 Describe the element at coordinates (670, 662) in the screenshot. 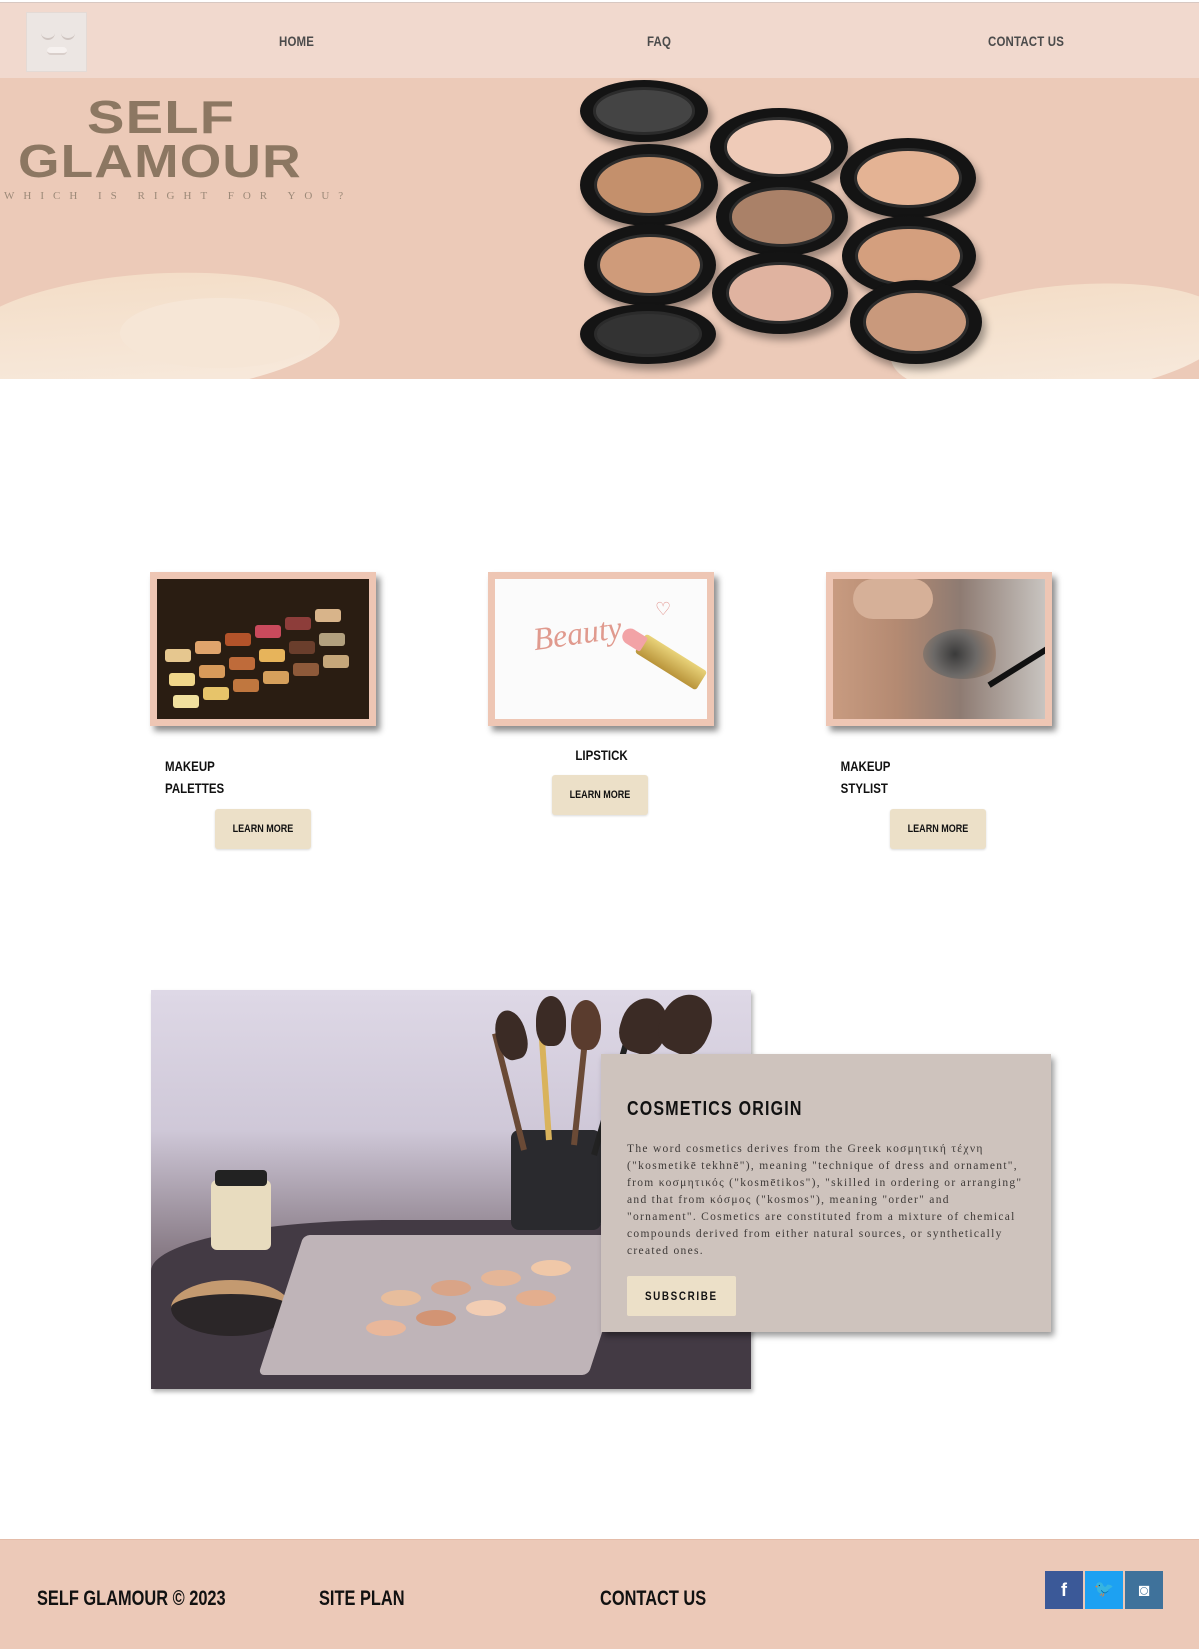

I see `lipstick-icon` at that location.